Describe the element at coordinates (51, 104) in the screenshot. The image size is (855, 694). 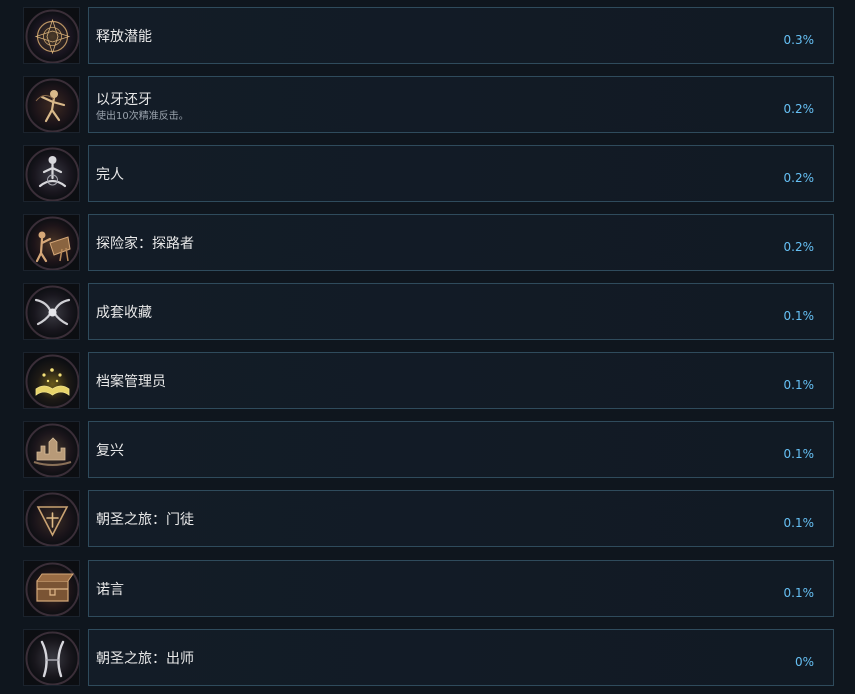
I see `dancing-figure-icon` at that location.